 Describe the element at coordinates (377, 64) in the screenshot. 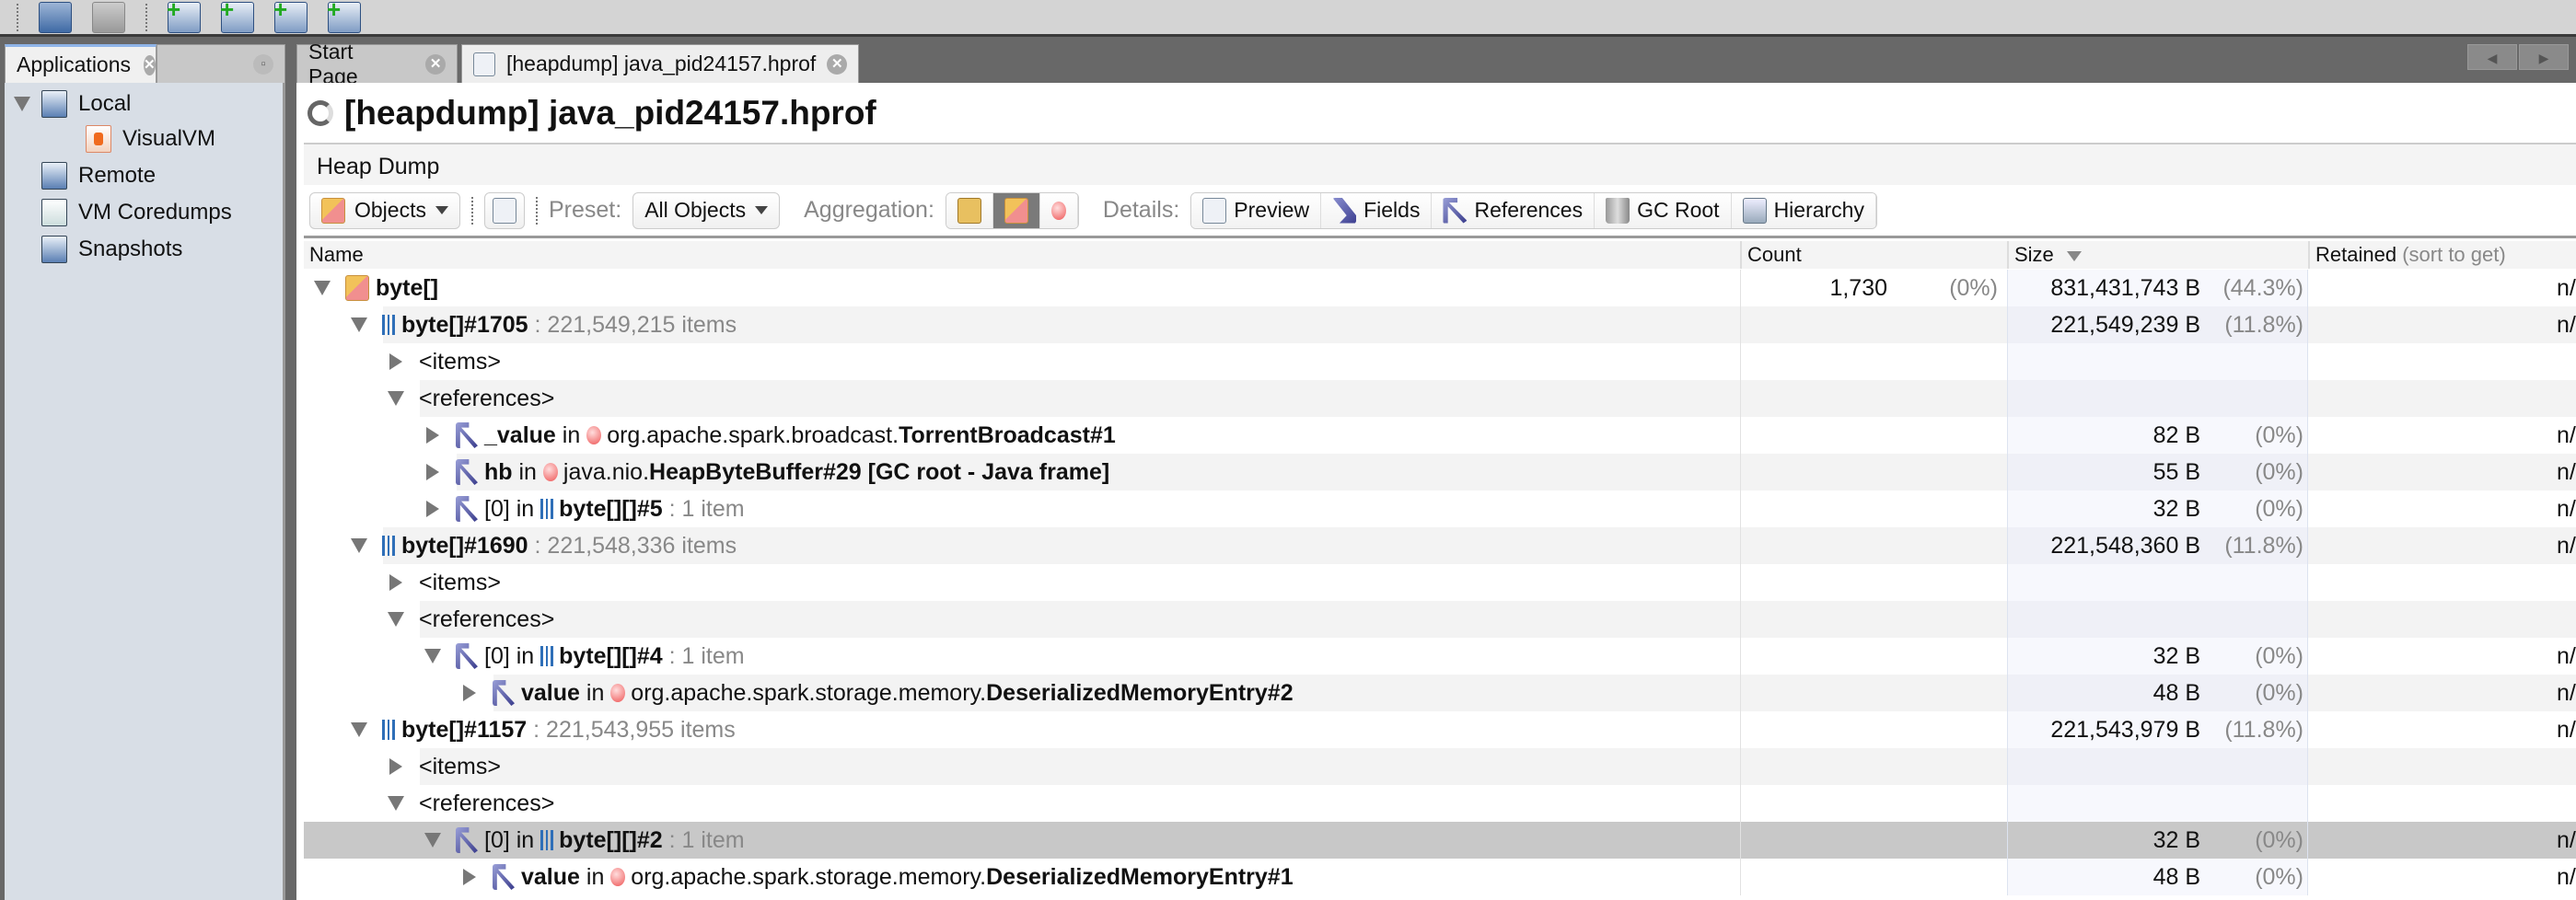

I see `tab-start-page: Start Page ✕` at that location.